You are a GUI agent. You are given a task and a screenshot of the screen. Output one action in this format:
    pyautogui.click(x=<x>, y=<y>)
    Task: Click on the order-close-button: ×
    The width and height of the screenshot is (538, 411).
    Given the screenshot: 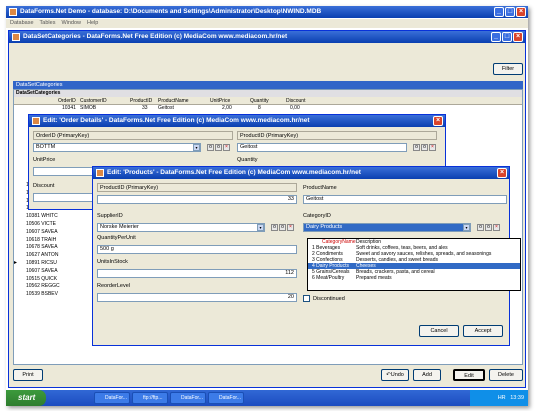 What is the action you would take?
    pyautogui.click(x=438, y=121)
    